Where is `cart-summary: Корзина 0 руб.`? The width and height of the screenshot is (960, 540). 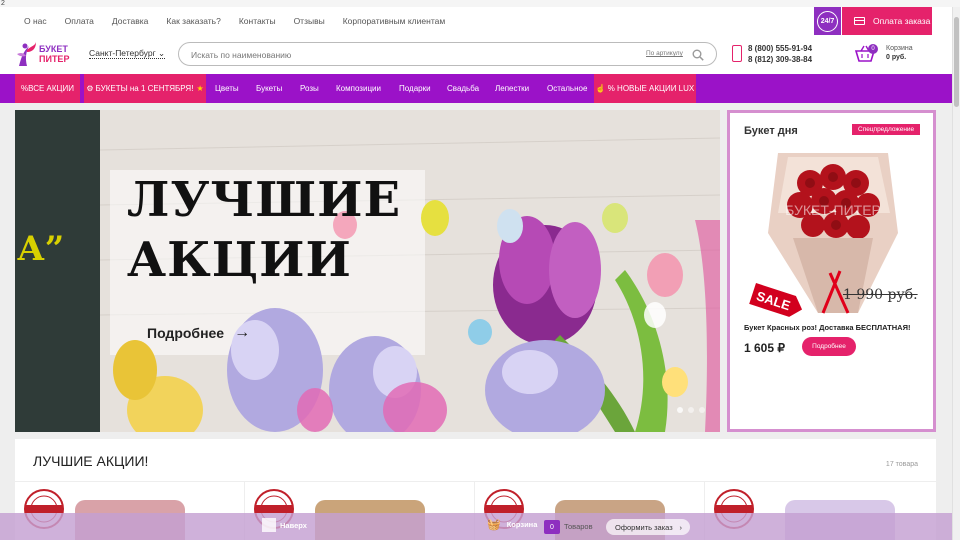
cart-summary: Корзина 0 руб. is located at coordinates (899, 53).